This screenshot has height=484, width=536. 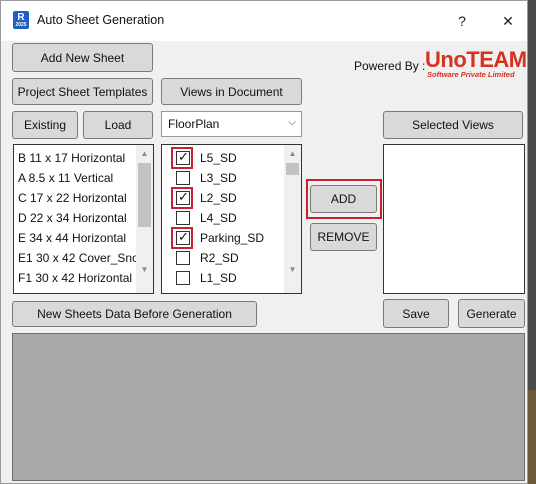 I want to click on load-button: Load, so click(x=118, y=125).